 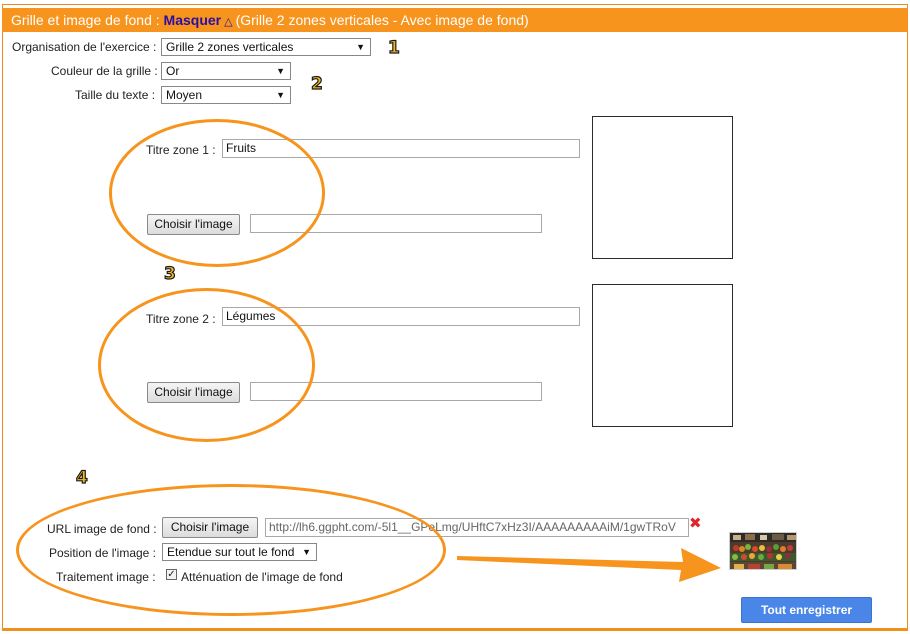 What do you see at coordinates (193, 224) in the screenshot?
I see `zone1-choose-image-button: Choisir l'image` at bounding box center [193, 224].